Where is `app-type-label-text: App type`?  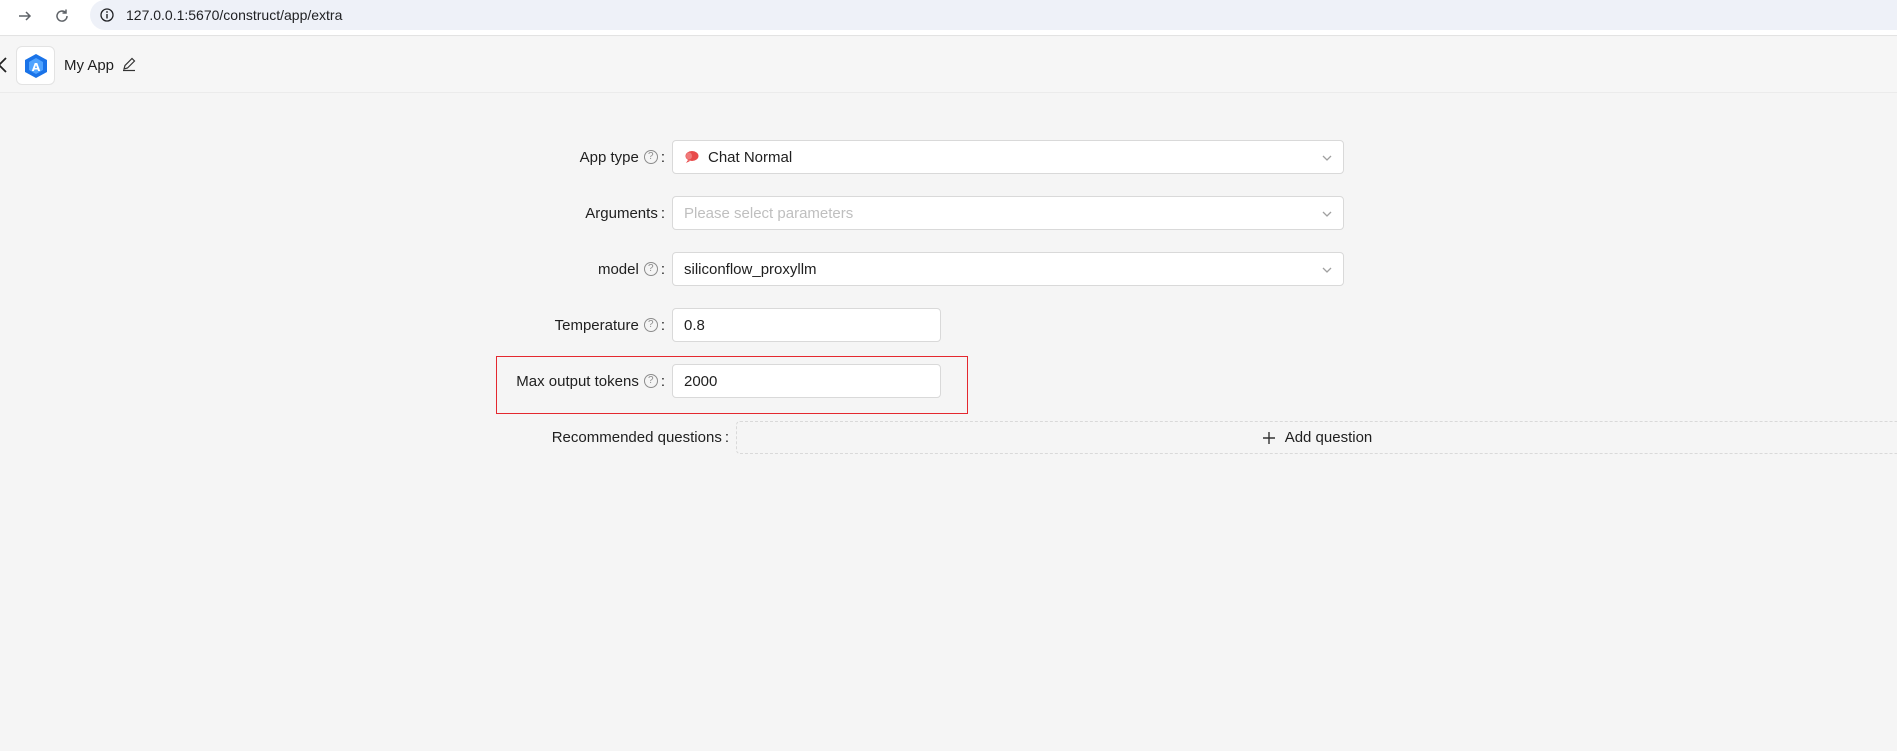 app-type-label-text: App type is located at coordinates (609, 157).